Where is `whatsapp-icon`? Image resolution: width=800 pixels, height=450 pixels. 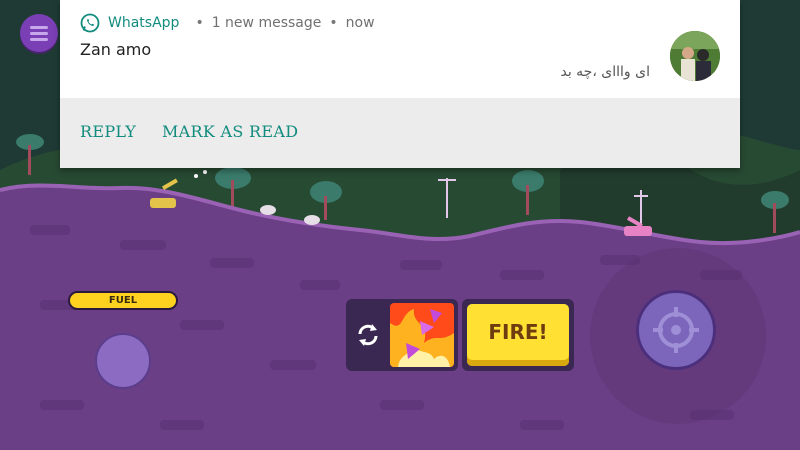
whatsapp-icon is located at coordinates (90, 23).